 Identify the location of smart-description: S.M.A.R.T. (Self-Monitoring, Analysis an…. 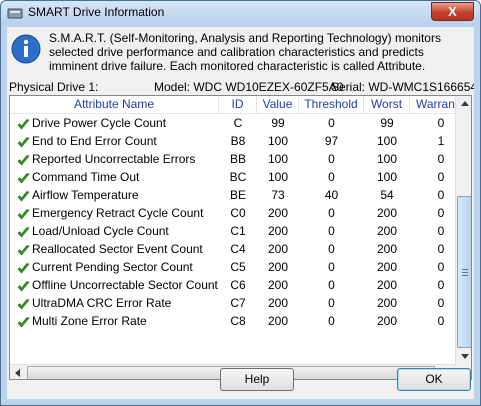
(245, 52).